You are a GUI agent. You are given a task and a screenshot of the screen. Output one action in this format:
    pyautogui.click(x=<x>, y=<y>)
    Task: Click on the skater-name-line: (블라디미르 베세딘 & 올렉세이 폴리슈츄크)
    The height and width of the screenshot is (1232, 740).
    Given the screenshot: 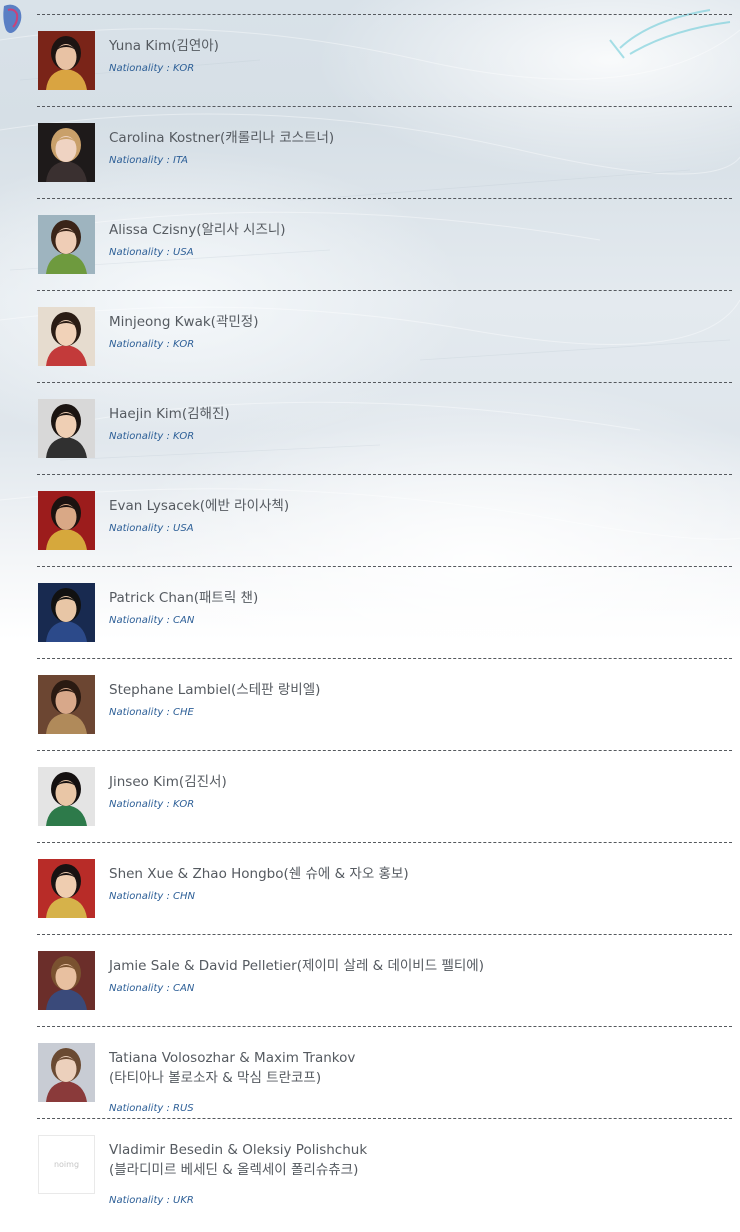 What is the action you would take?
    pyautogui.click(x=234, y=1170)
    